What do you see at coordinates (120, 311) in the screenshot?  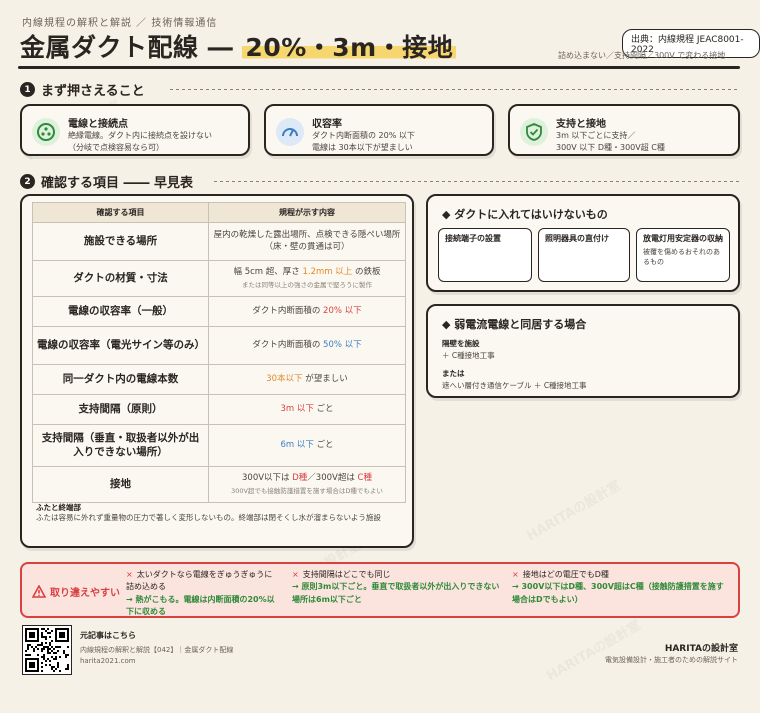 I see `check-item: 電線の収容率（一般）` at bounding box center [120, 311].